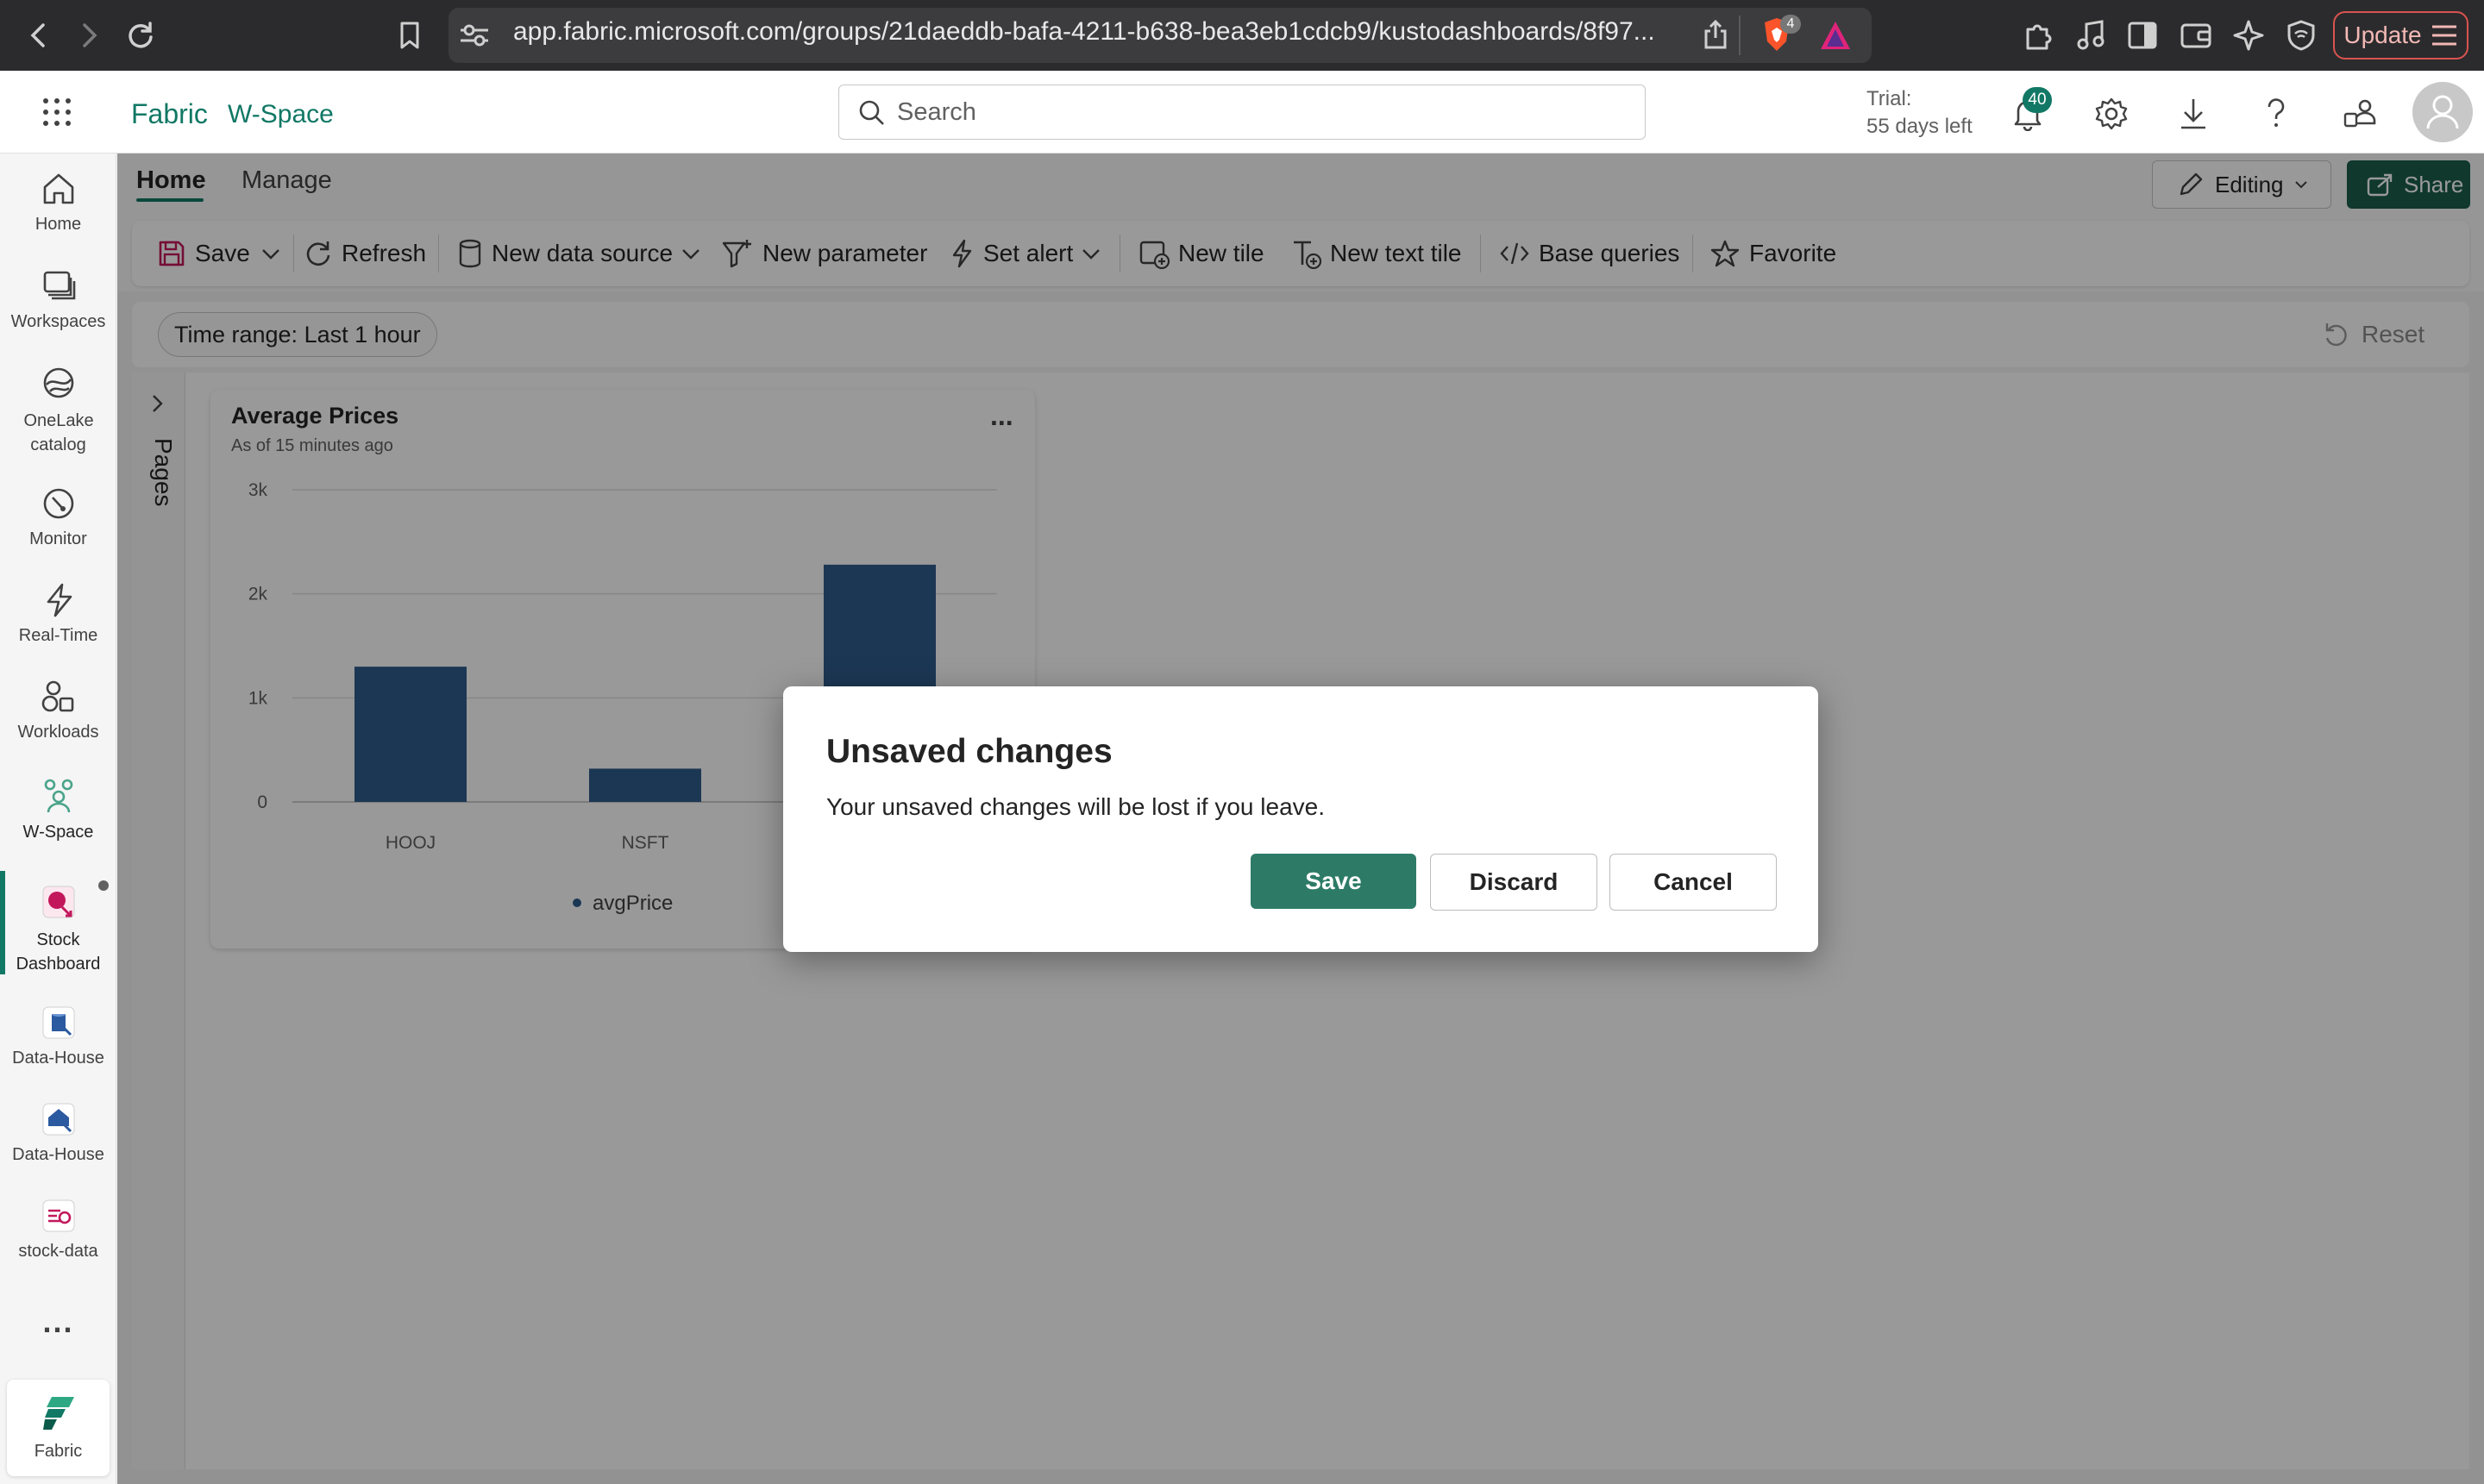  I want to click on wallet-icon, so click(2196, 35).